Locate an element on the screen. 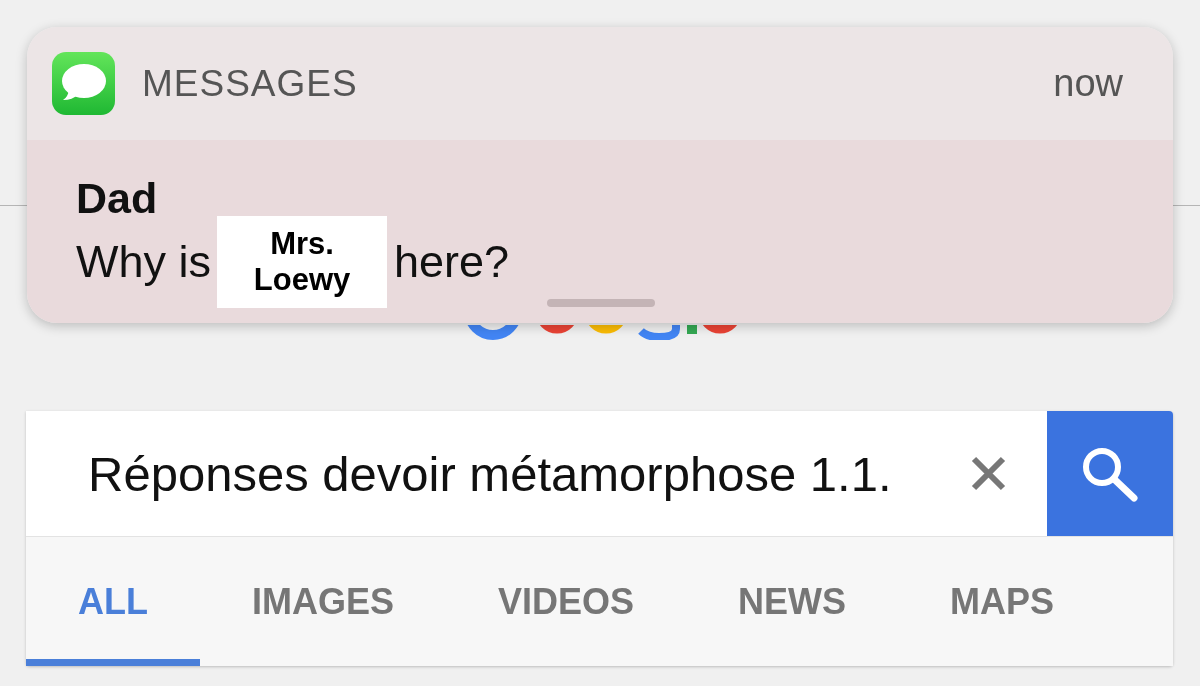 The height and width of the screenshot is (686, 1200). speech-bubble-icon is located at coordinates (83, 83).